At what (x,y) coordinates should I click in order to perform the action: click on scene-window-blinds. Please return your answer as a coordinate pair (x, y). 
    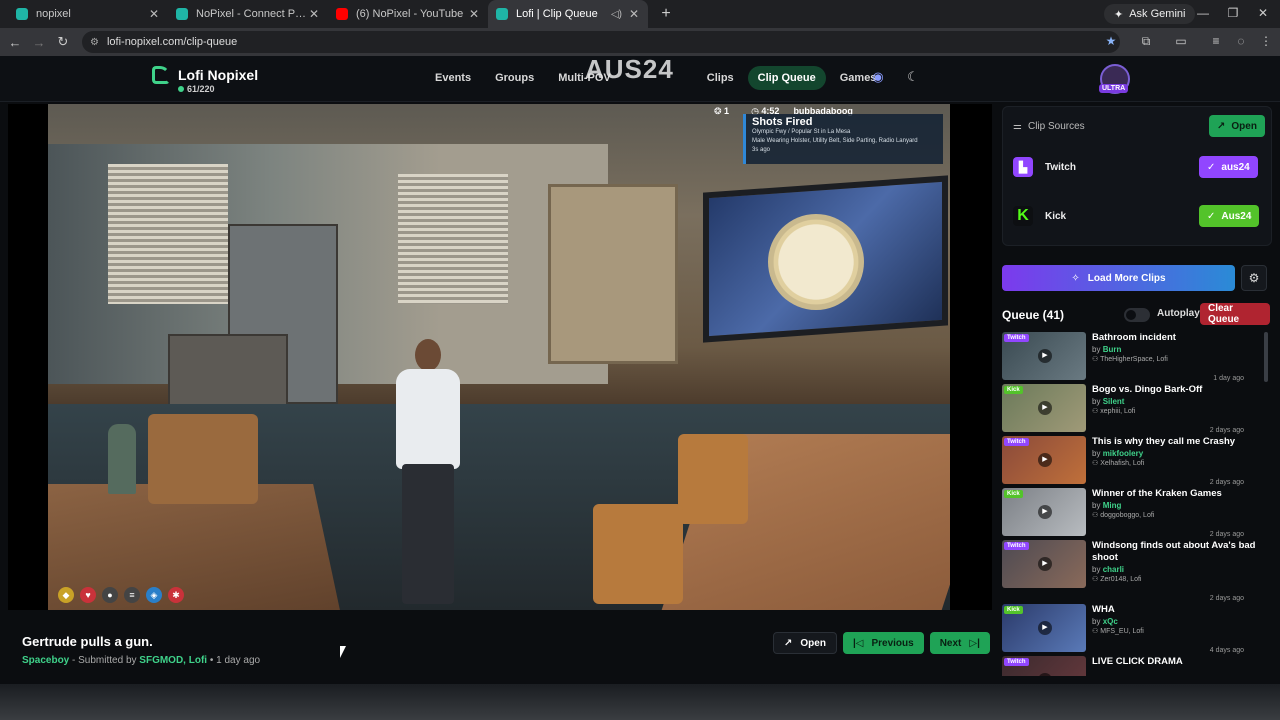
    Looking at the image, I should click on (168, 234).